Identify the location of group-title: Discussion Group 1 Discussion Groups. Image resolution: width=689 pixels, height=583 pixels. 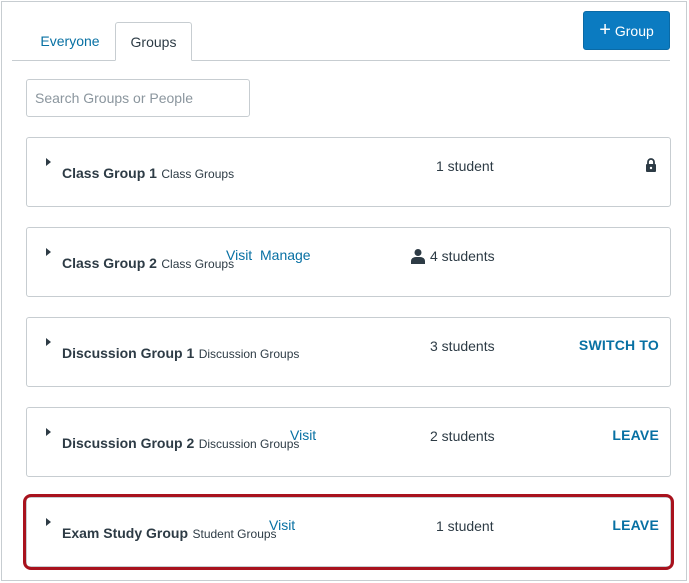
(180, 354).